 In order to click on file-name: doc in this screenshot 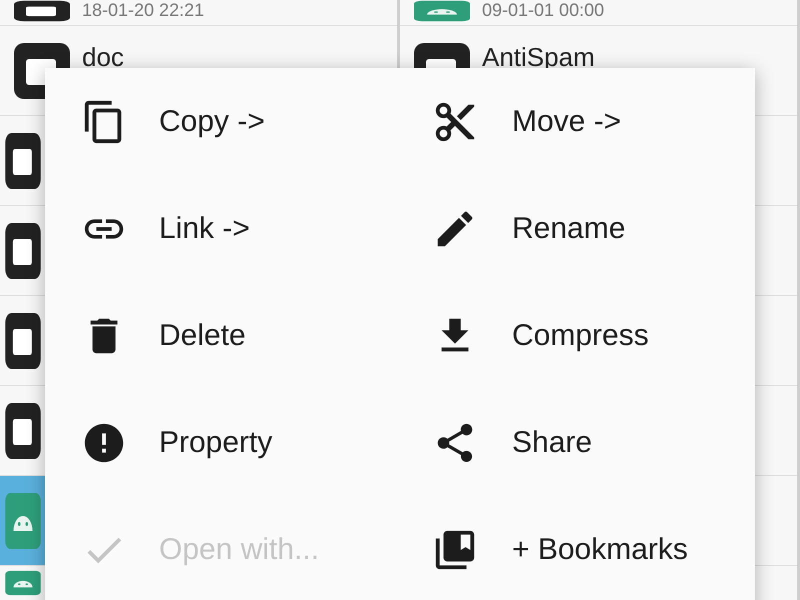, I will do `click(103, 57)`.